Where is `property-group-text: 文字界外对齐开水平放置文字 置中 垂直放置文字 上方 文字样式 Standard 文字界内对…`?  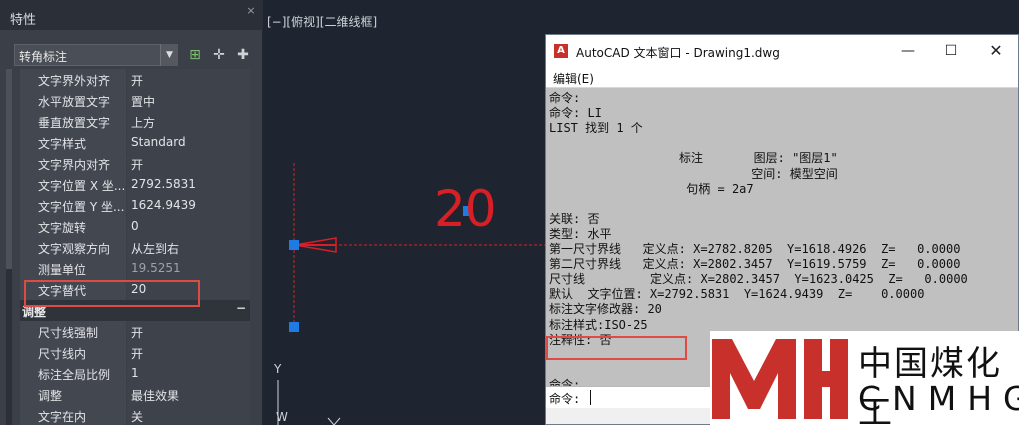 property-group-text: 文字界外对齐开水平放置文字 置中 垂直放置文字 上方 文字样式 Standard 文字界内对… is located at coordinates (135, 184).